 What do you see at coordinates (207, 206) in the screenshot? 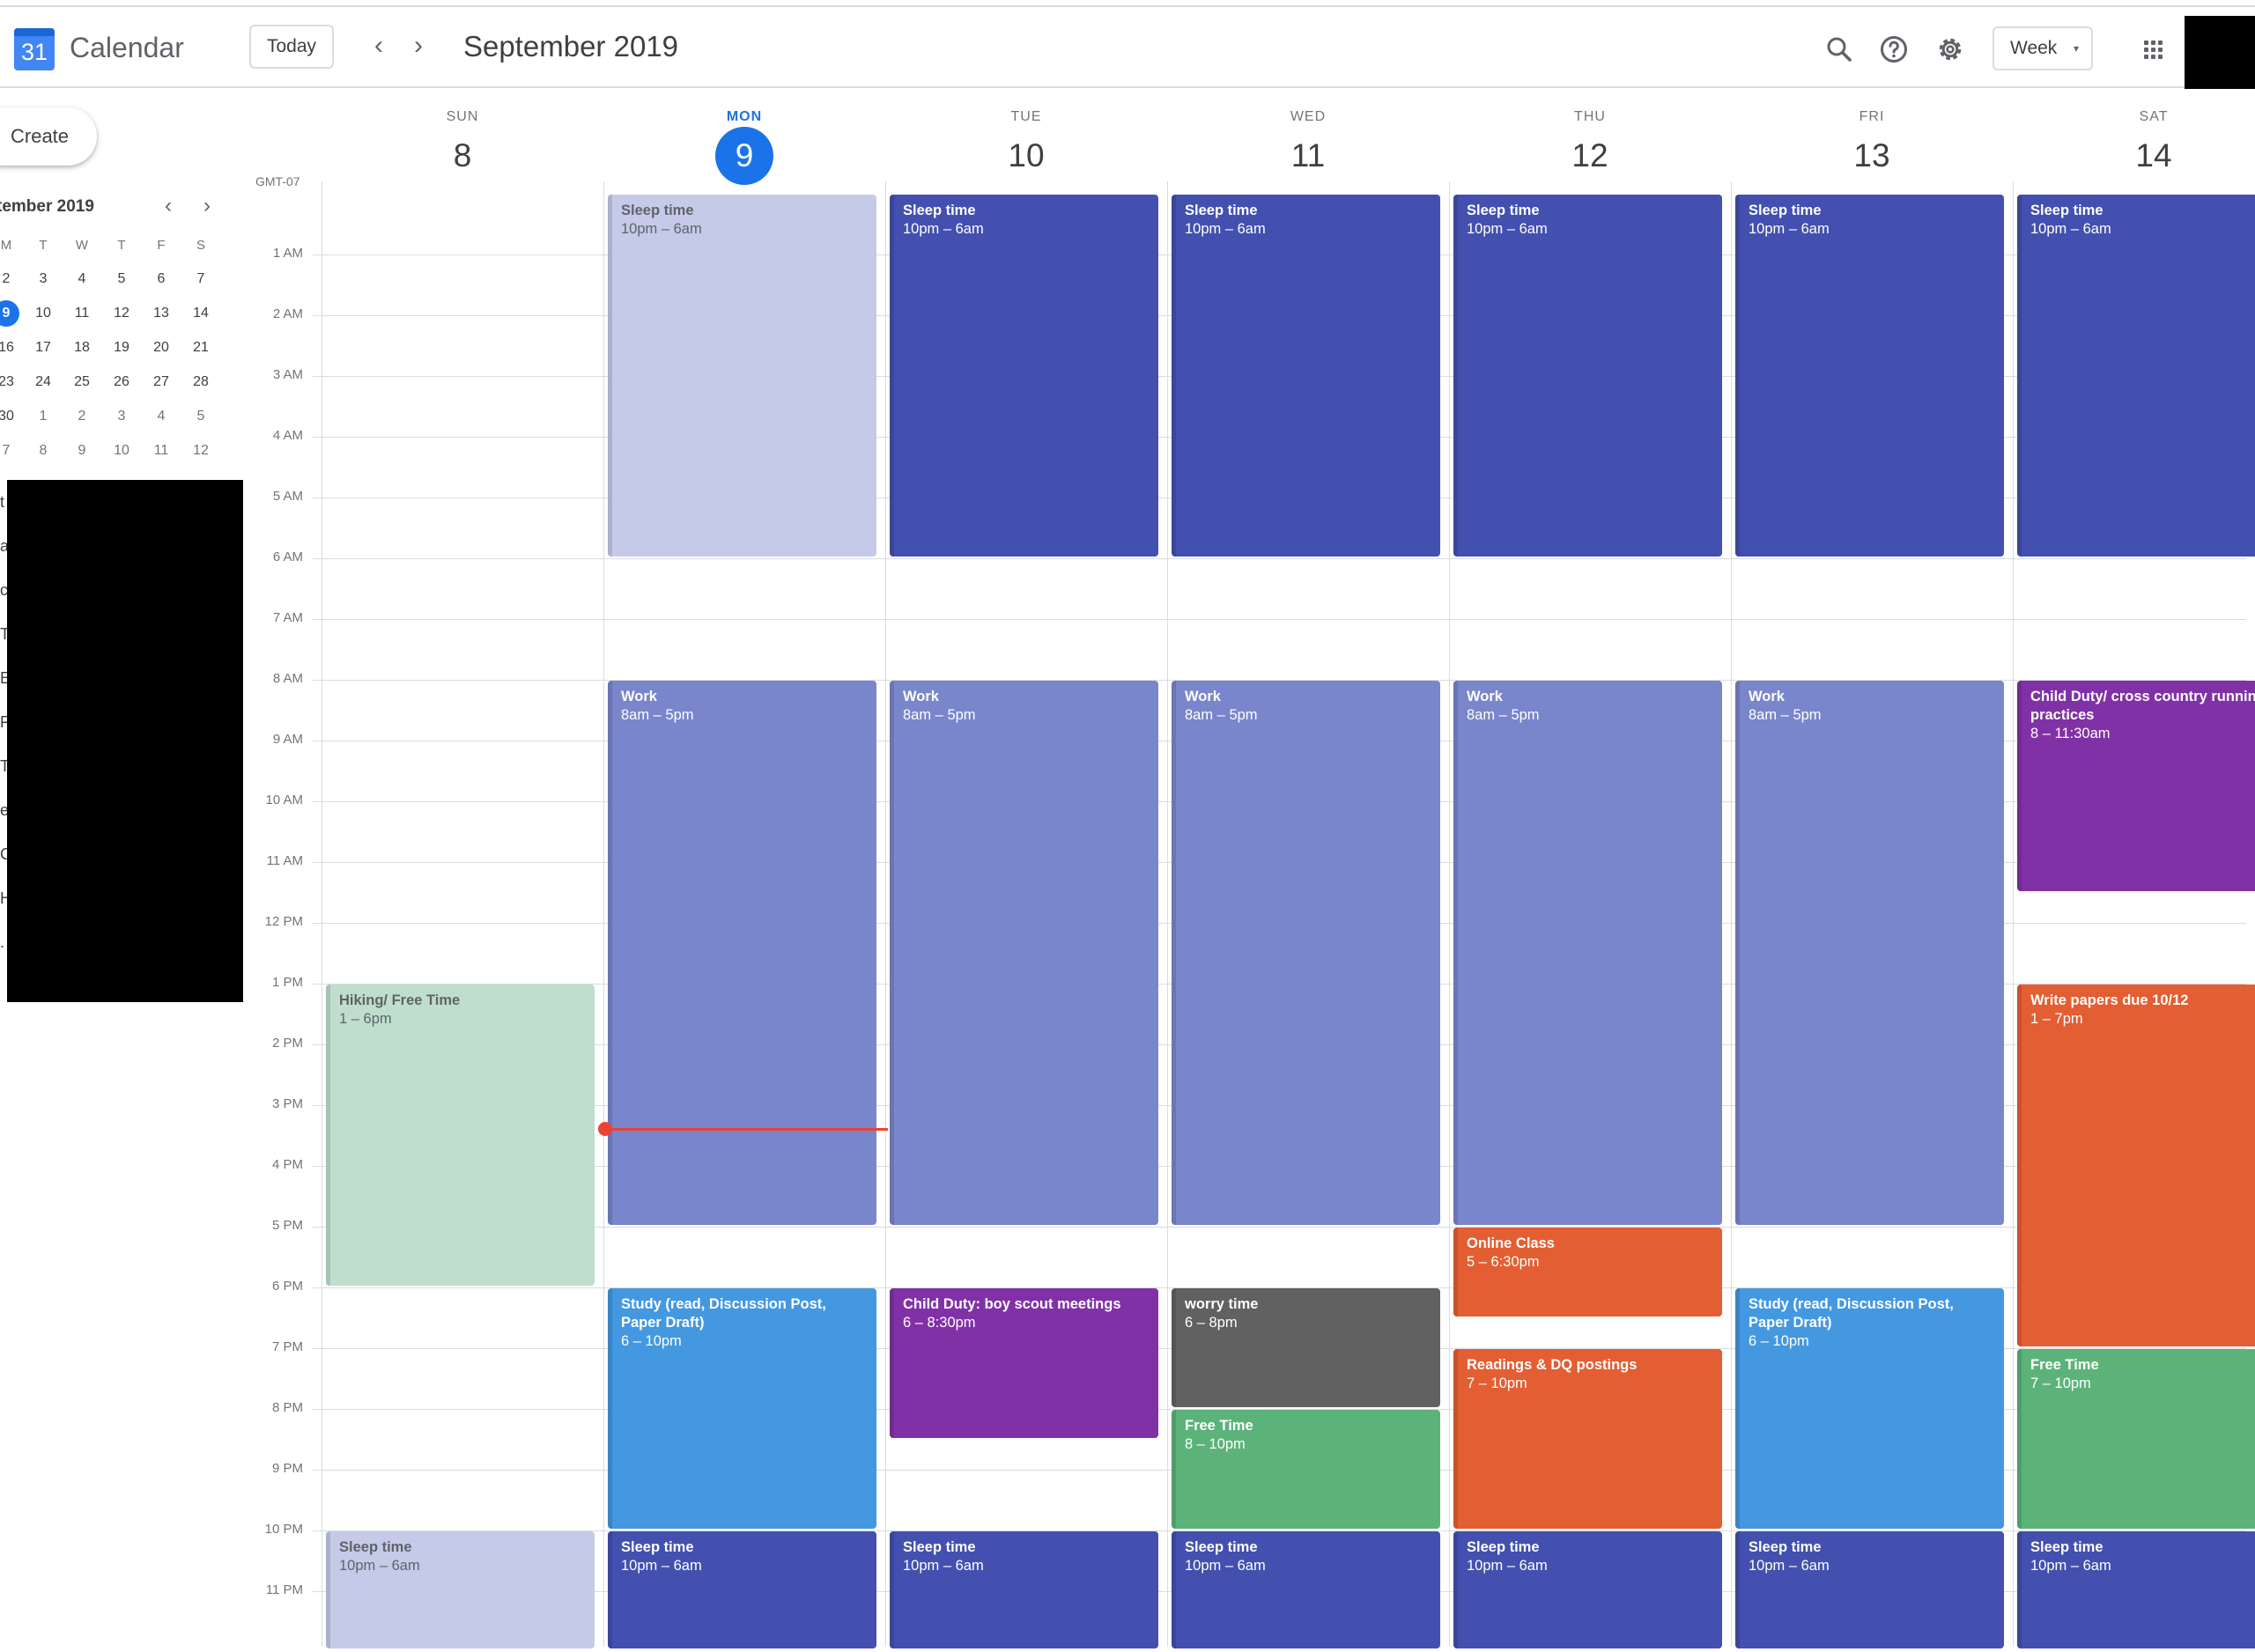
I see `mini-calendar-next-button: ›` at bounding box center [207, 206].